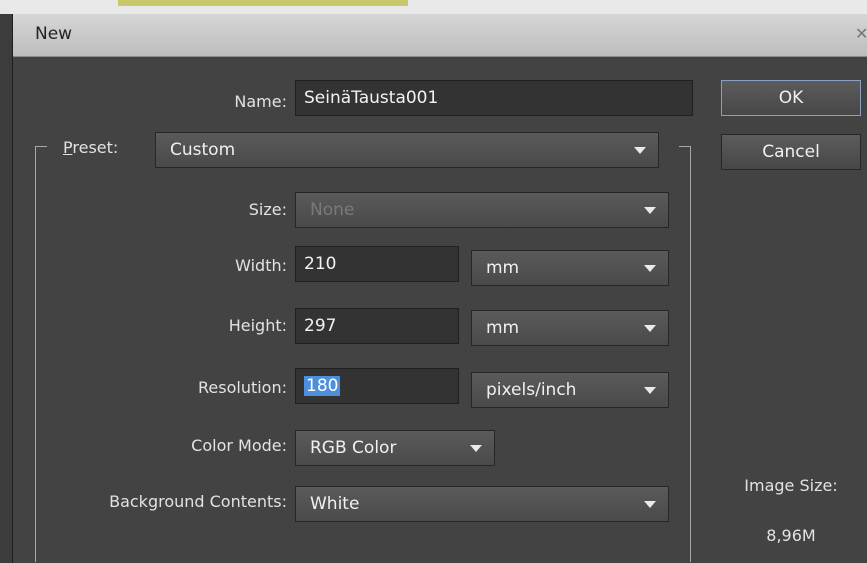 The image size is (867, 563). I want to click on width-field-value: 210, so click(320, 264).